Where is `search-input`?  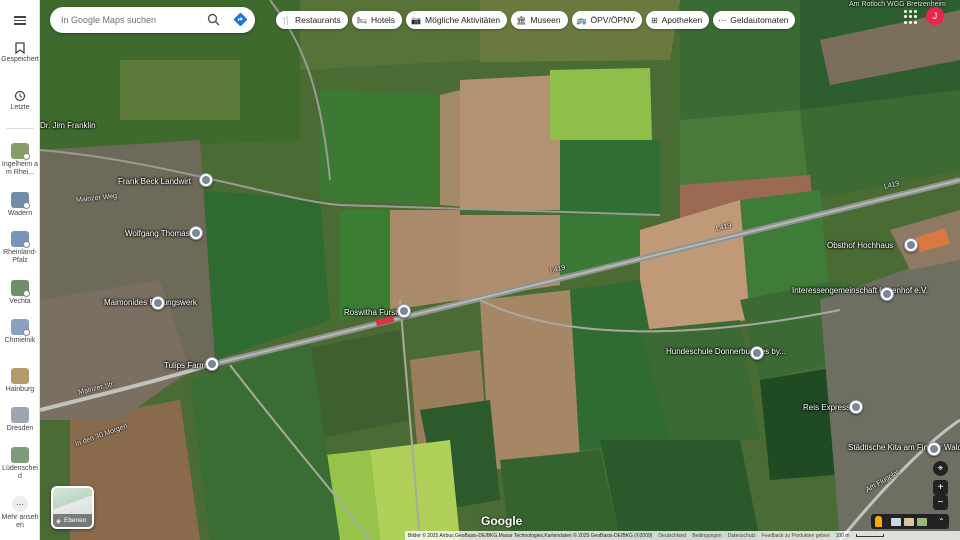 search-input is located at coordinates (131, 20).